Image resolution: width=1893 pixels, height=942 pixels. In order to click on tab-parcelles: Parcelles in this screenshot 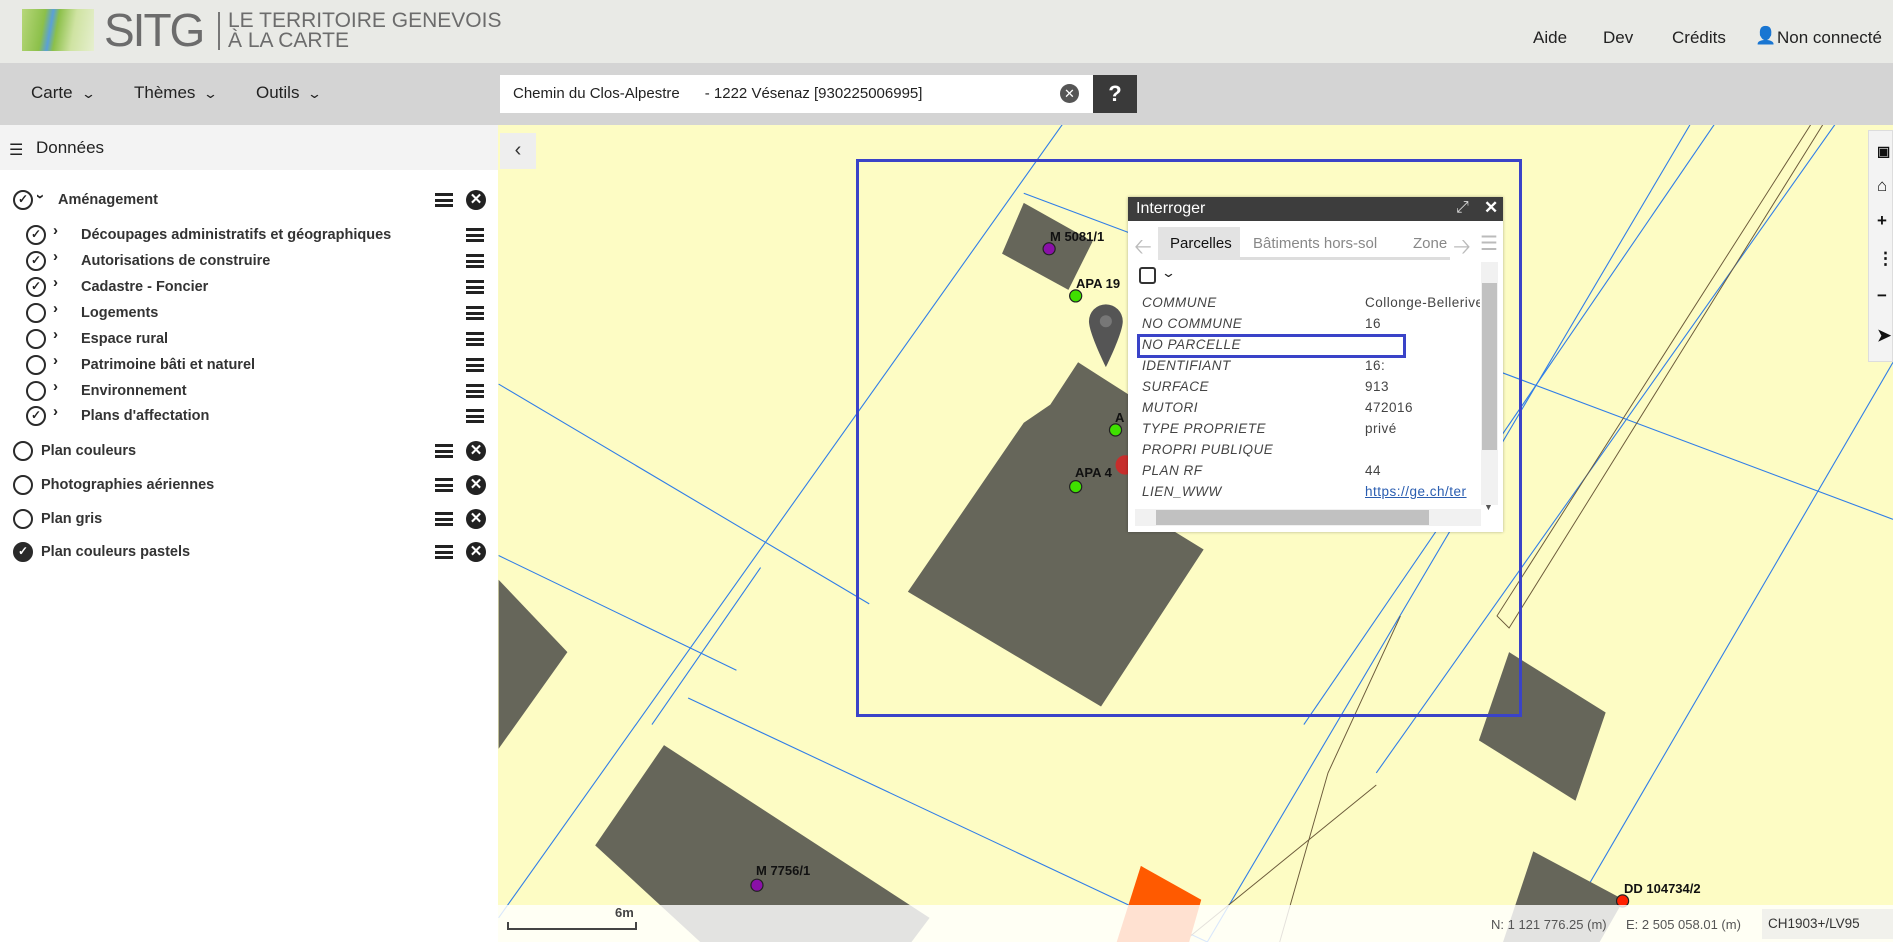, I will do `click(1199, 243)`.